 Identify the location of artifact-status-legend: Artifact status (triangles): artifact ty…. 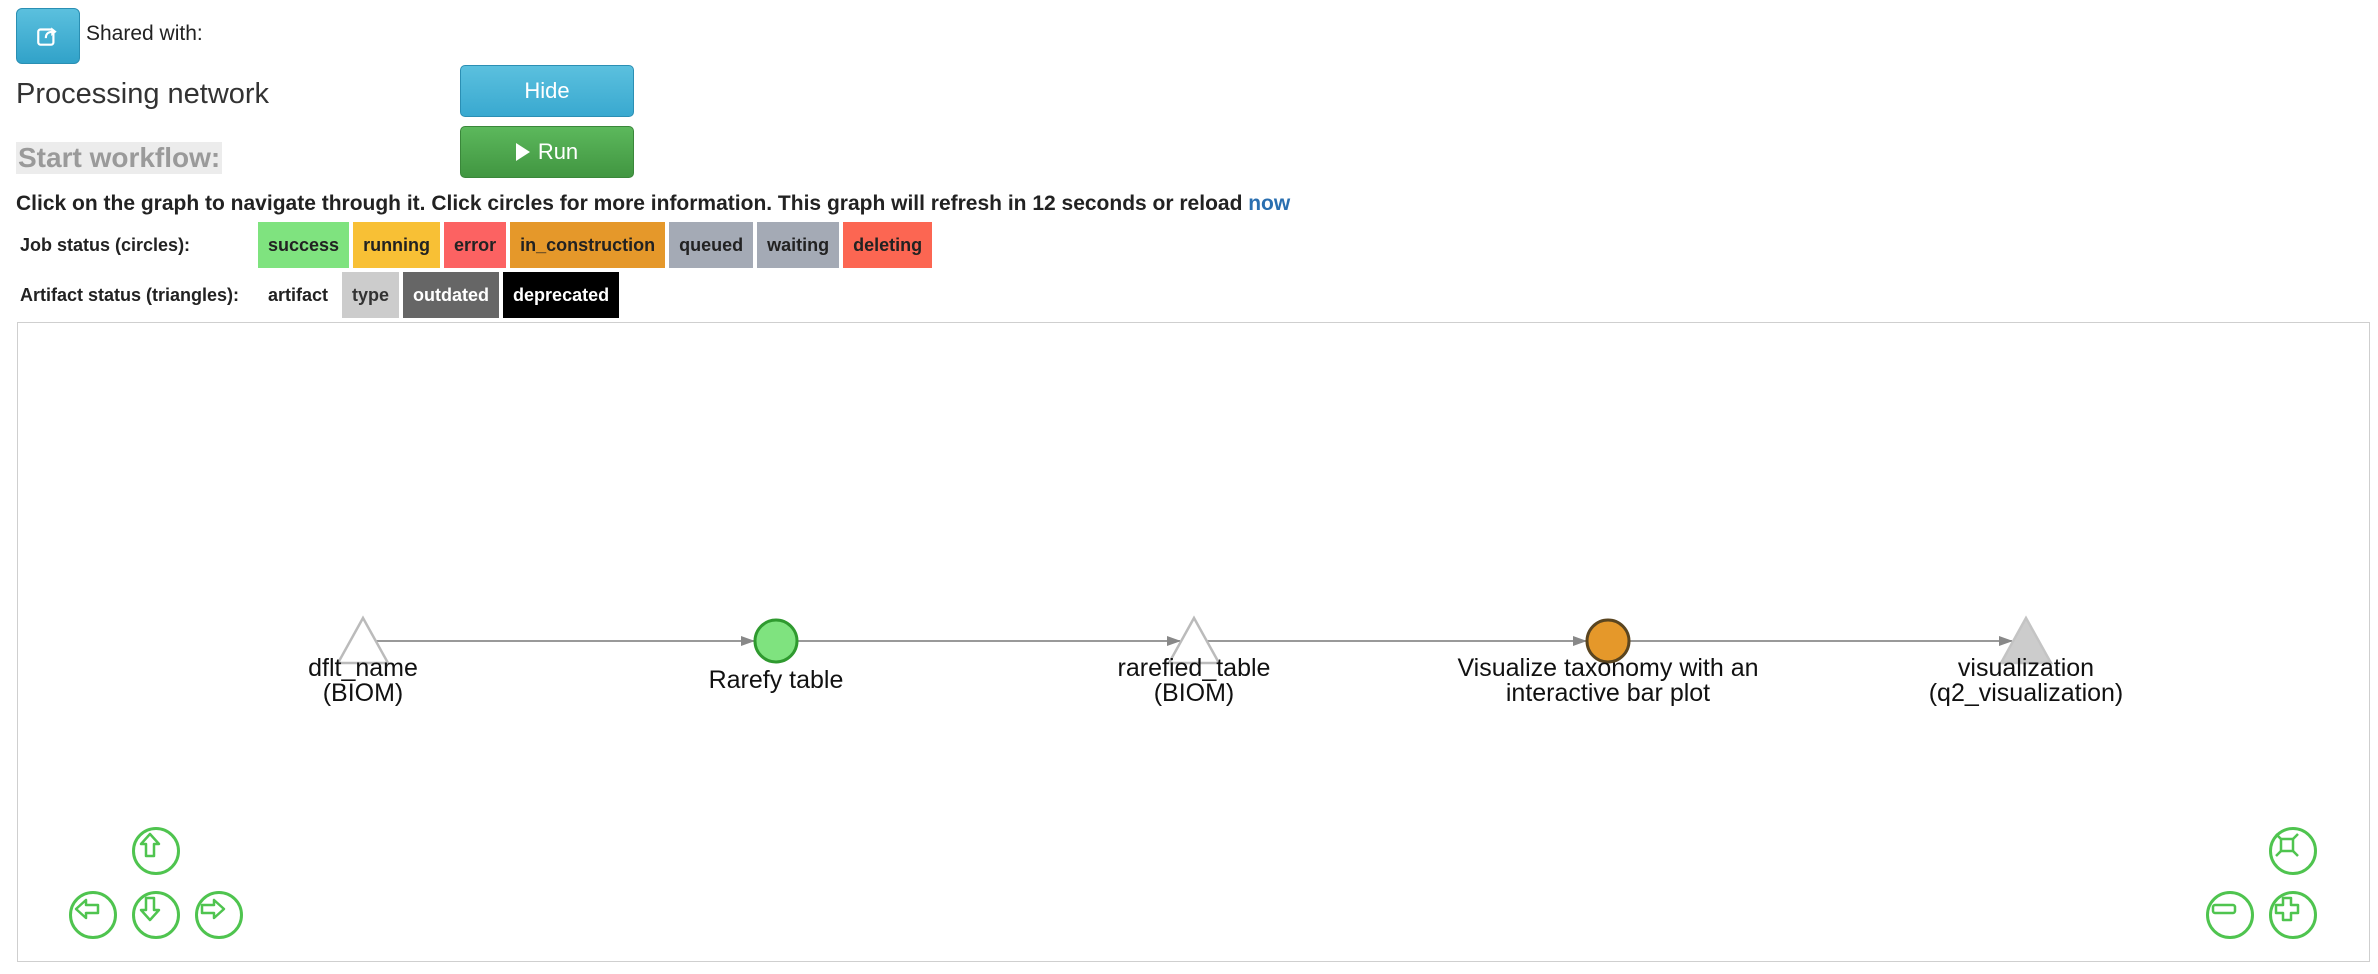
(319, 295).